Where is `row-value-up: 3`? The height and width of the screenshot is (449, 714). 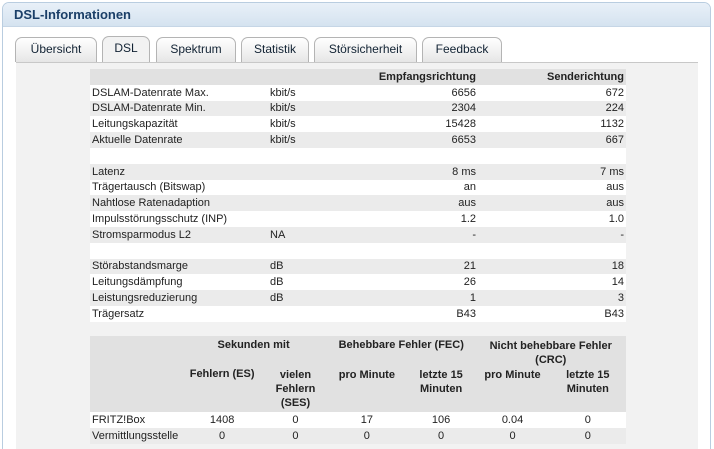
row-value-up: 3 is located at coordinates (552, 298).